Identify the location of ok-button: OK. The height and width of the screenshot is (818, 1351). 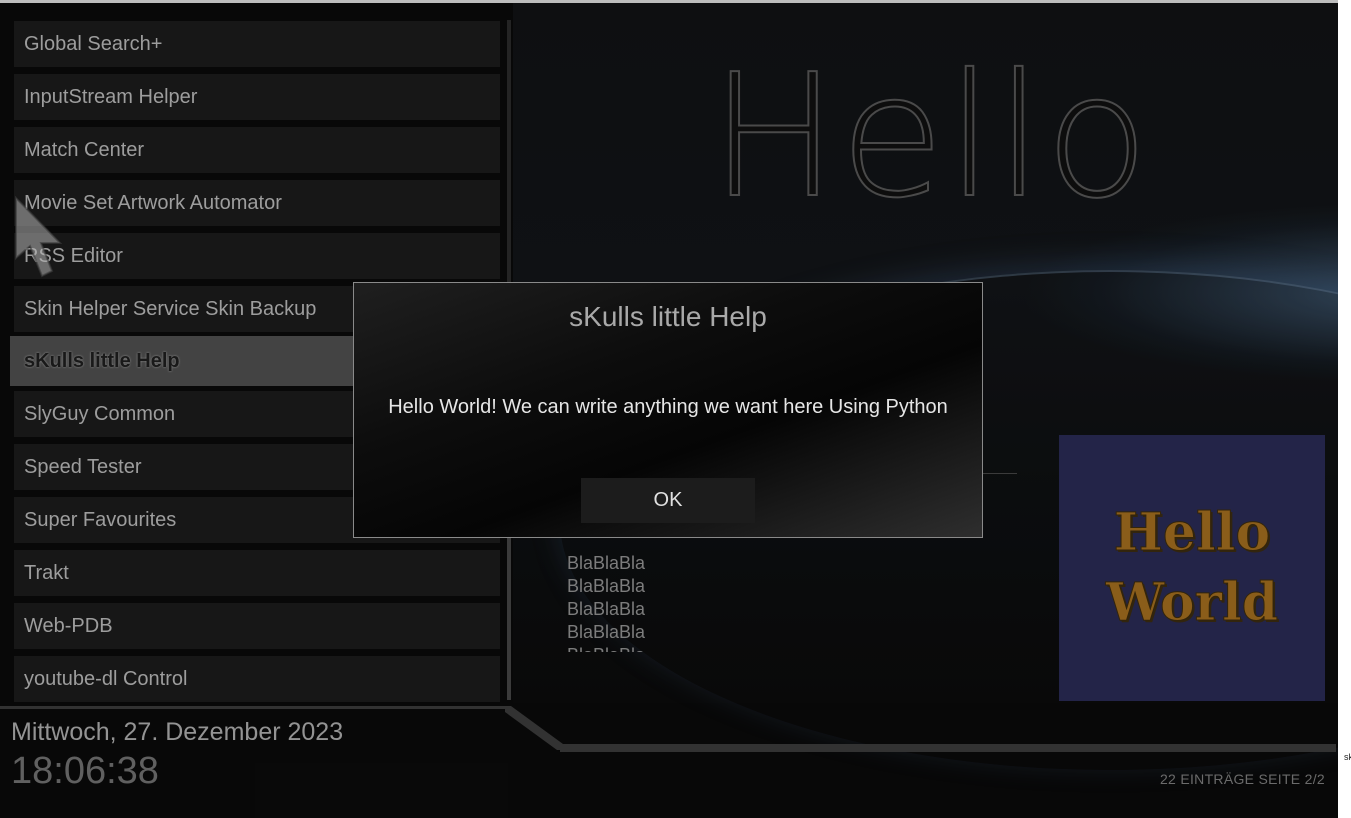
(668, 500).